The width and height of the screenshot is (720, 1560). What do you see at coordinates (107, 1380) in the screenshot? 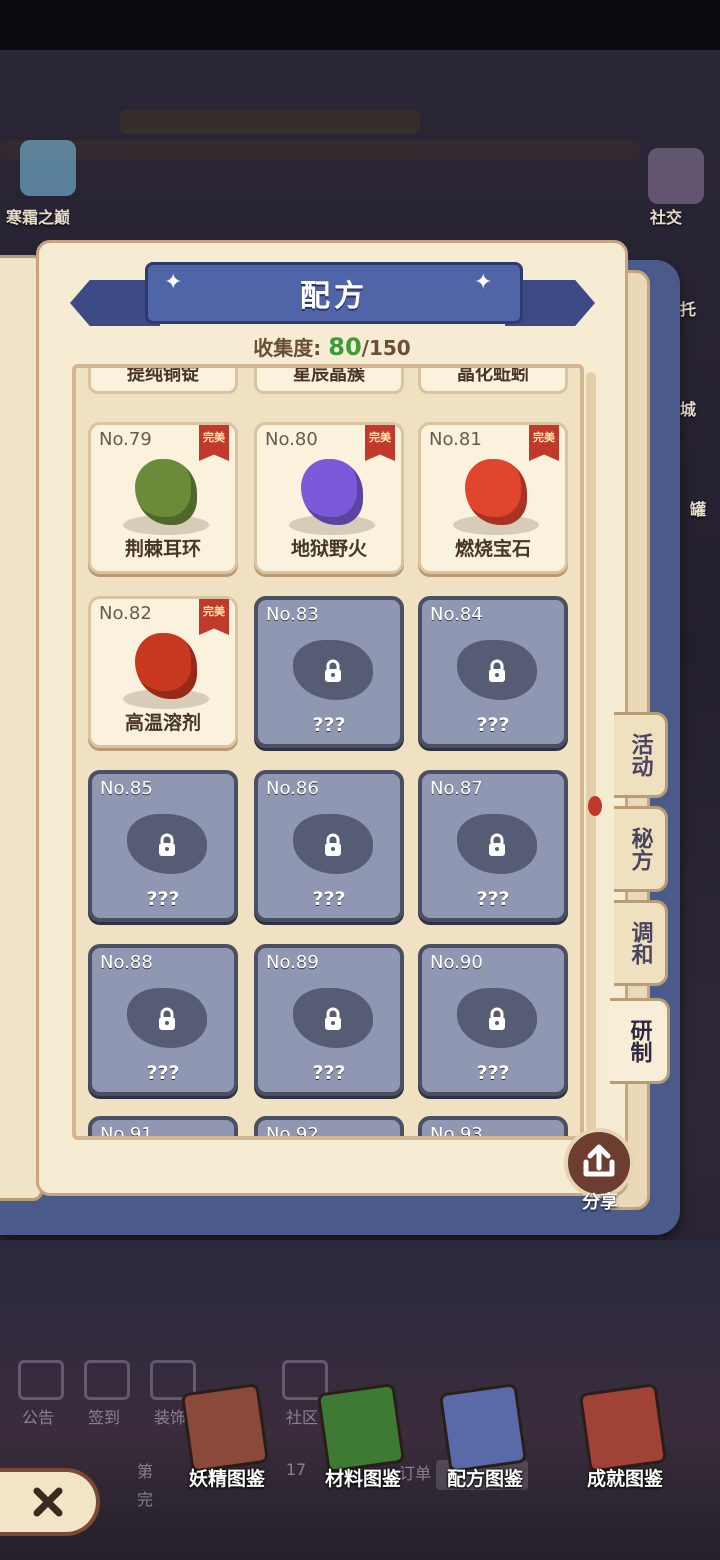
I see `checkin-icon` at bounding box center [107, 1380].